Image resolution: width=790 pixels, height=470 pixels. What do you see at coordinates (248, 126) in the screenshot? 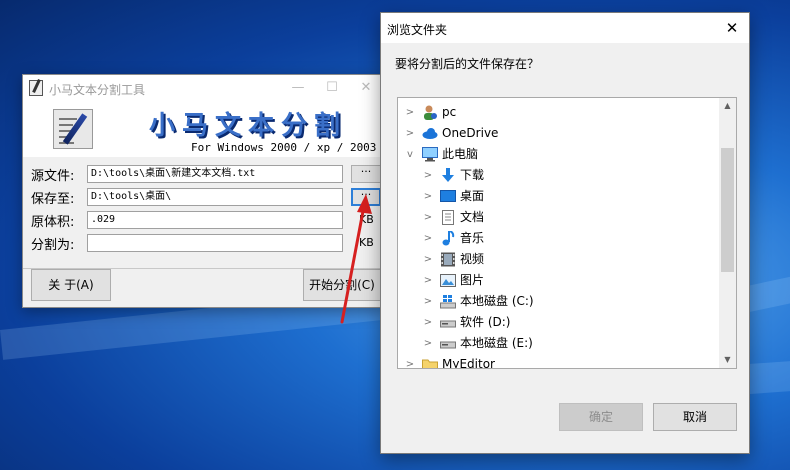
I see `banner-title: 小马文本分割` at bounding box center [248, 126].